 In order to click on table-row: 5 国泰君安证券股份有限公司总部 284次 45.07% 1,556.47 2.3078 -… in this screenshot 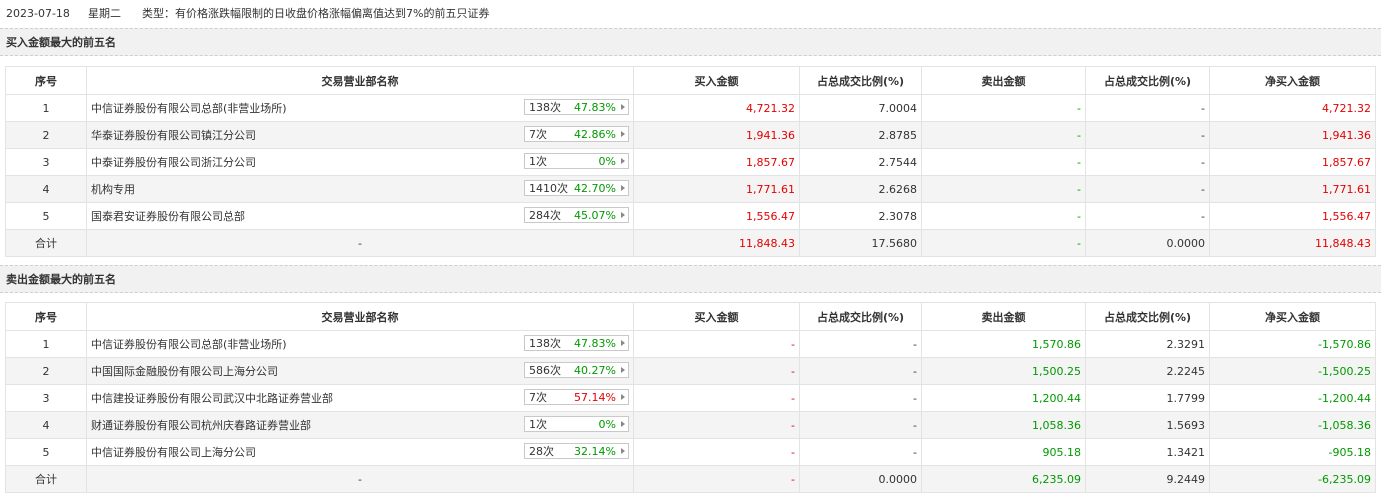, I will do `click(690, 216)`.